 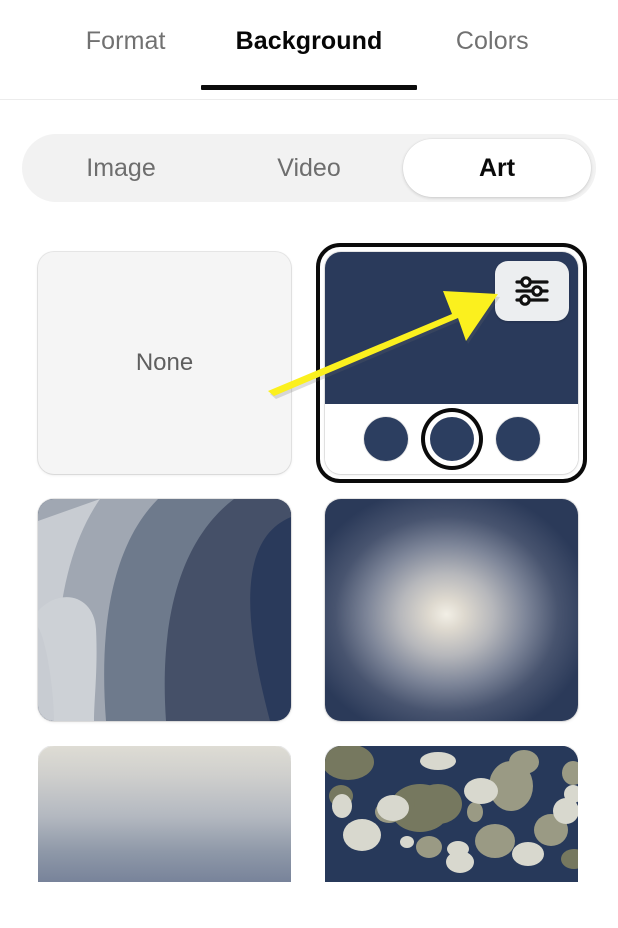 I want to click on segment-video: Video, so click(x=309, y=168).